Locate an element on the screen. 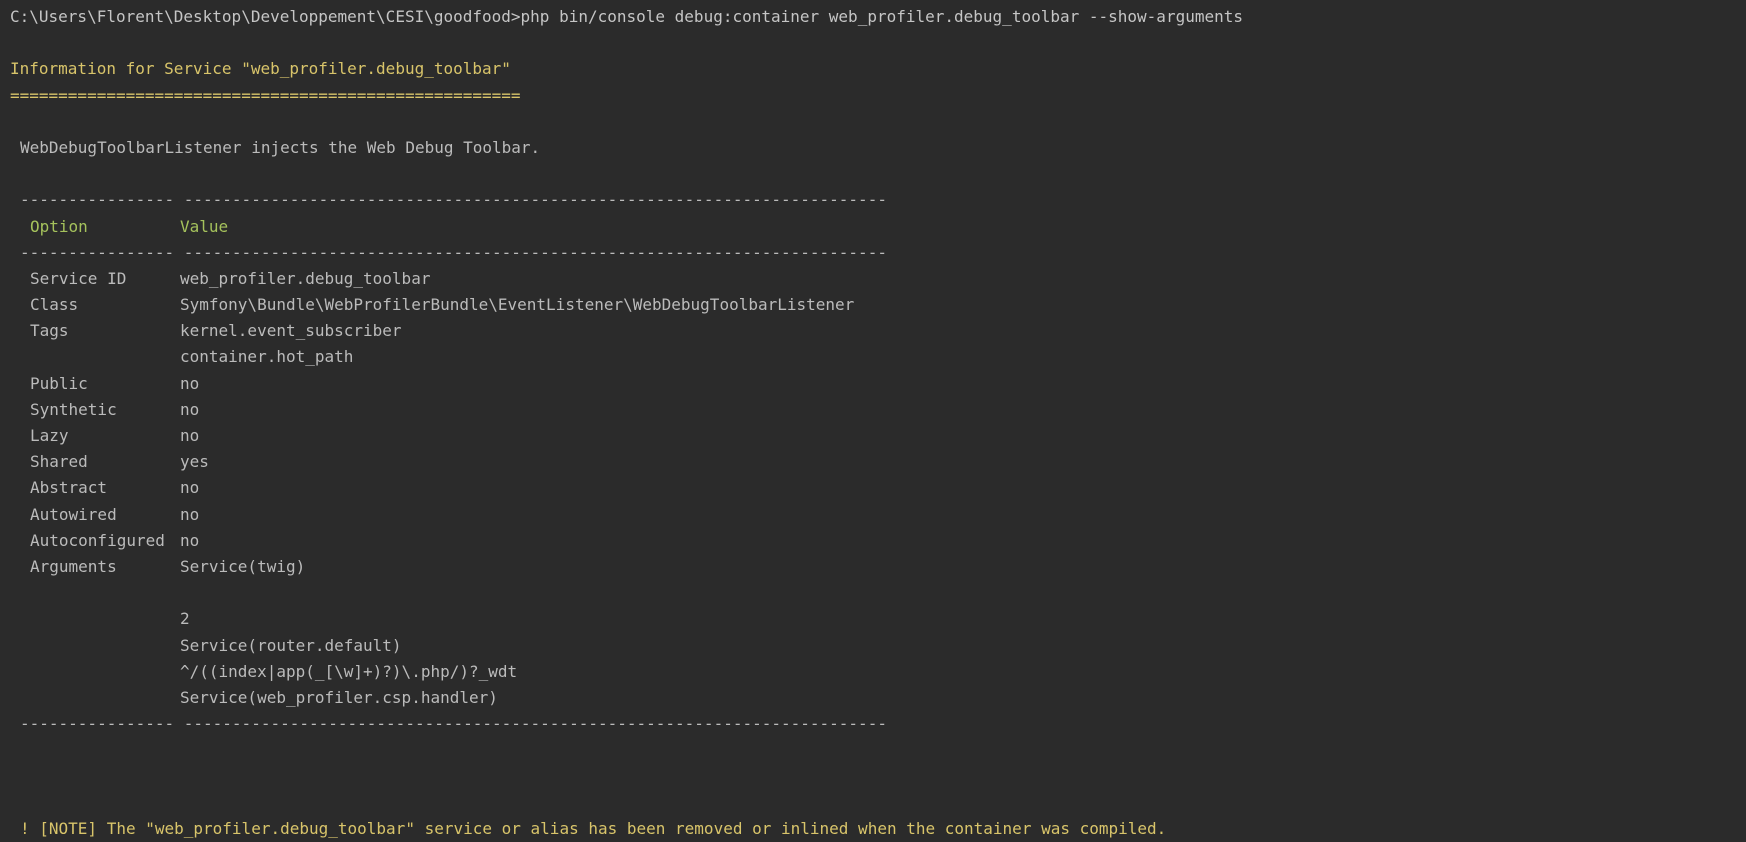  table-row: container.hot_path is located at coordinates (878, 357).